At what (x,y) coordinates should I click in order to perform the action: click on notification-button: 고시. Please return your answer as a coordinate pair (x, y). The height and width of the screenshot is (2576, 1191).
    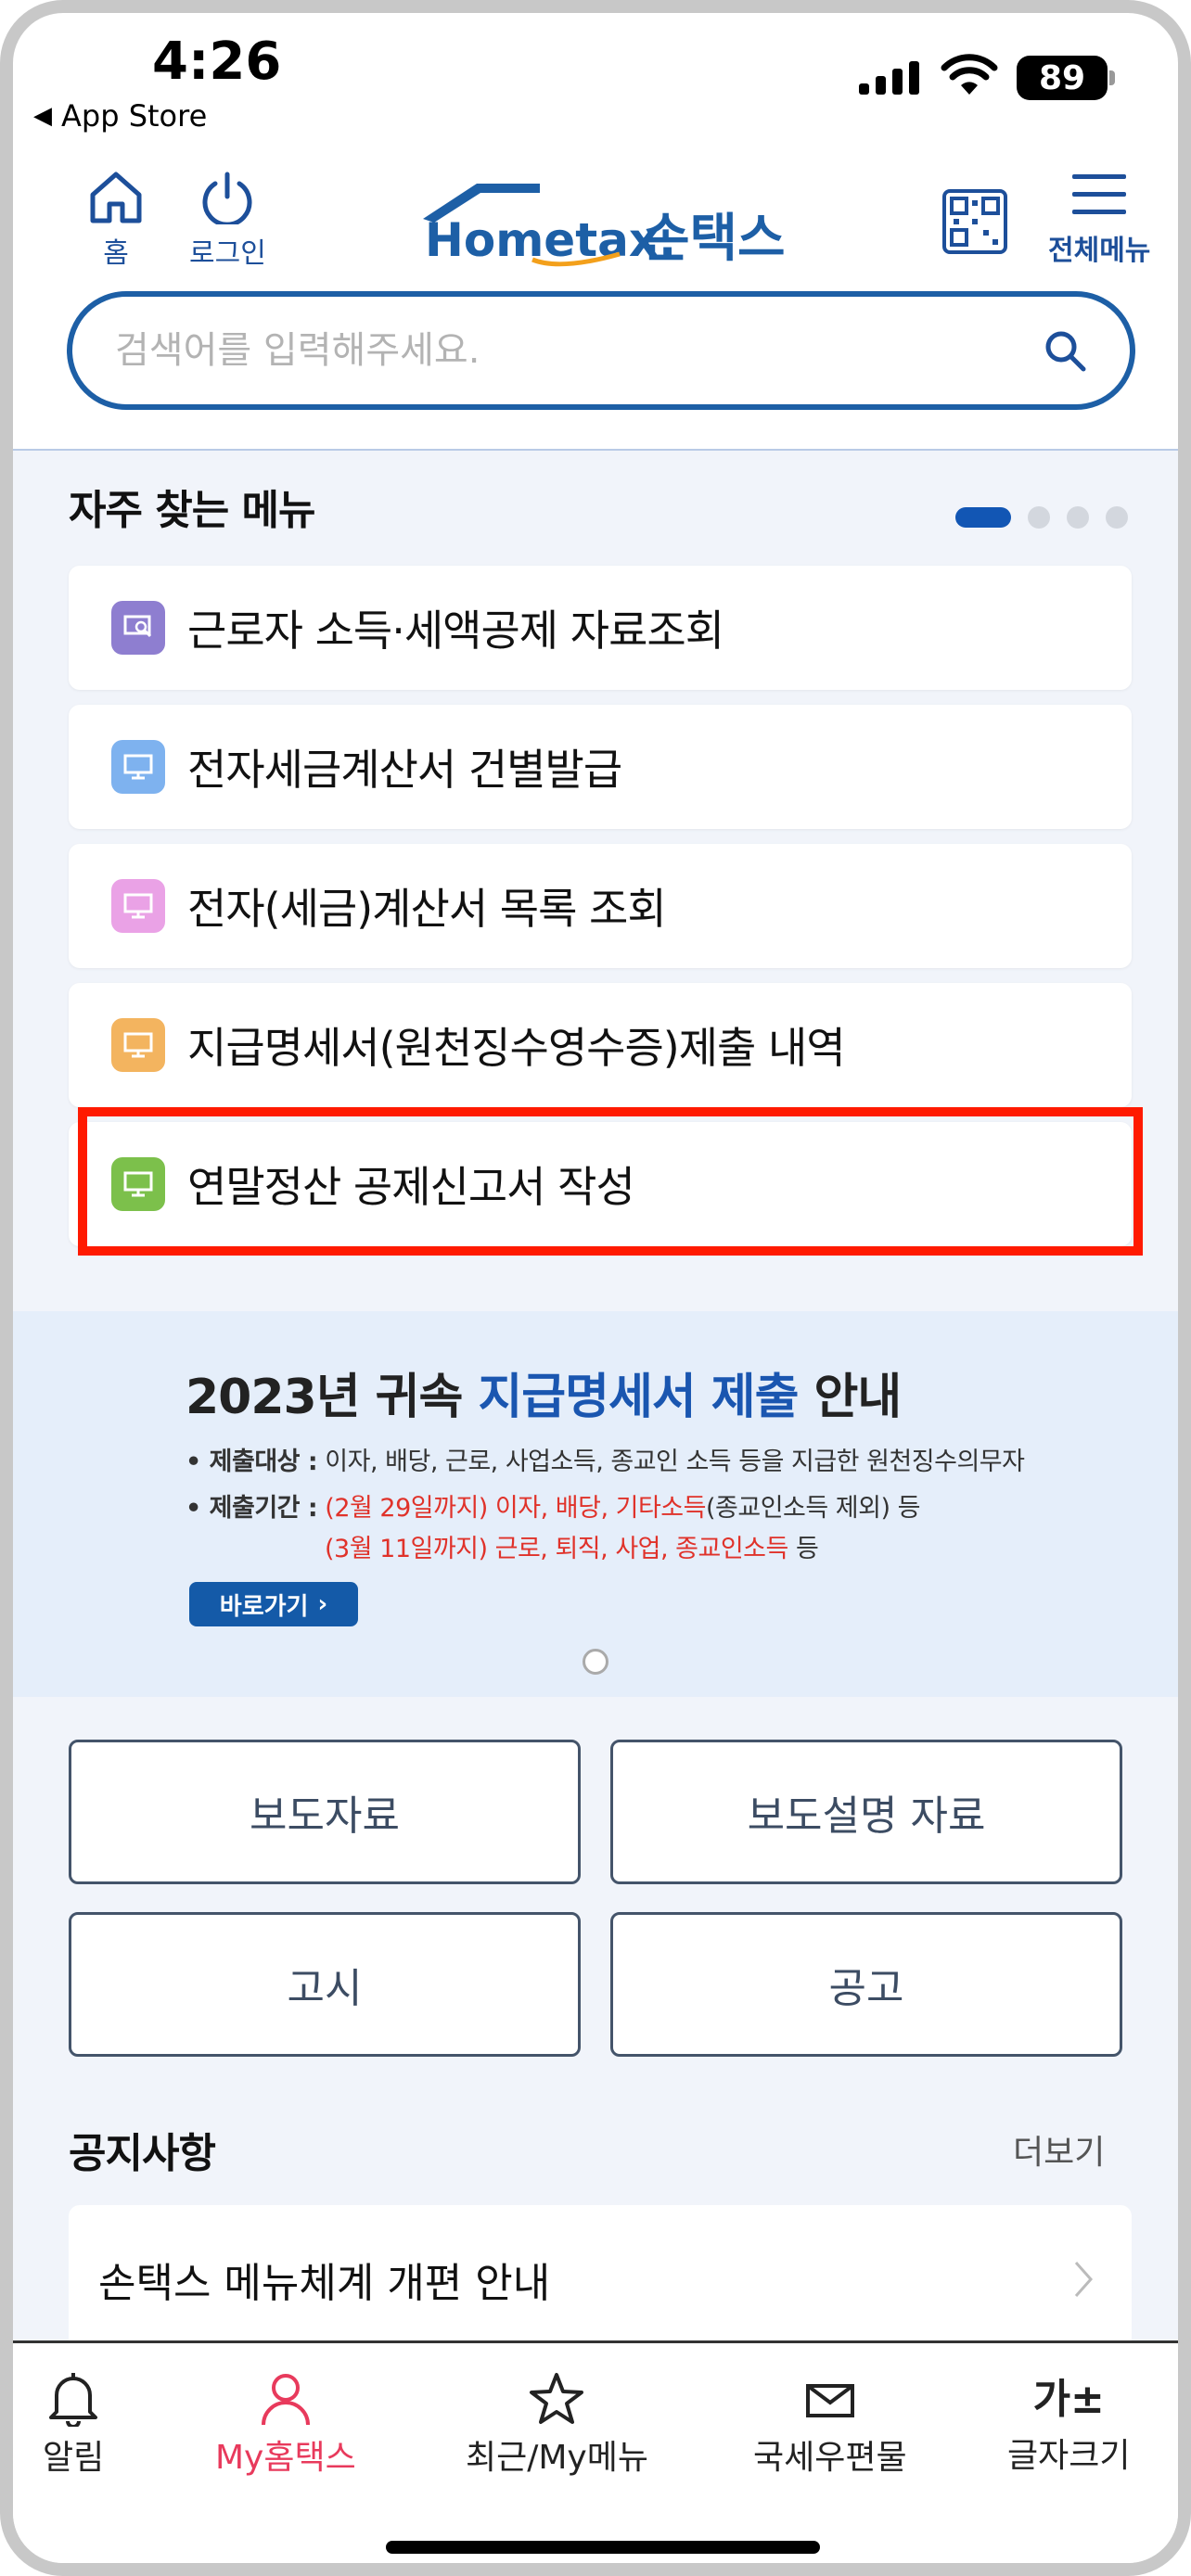
    Looking at the image, I should click on (325, 1984).